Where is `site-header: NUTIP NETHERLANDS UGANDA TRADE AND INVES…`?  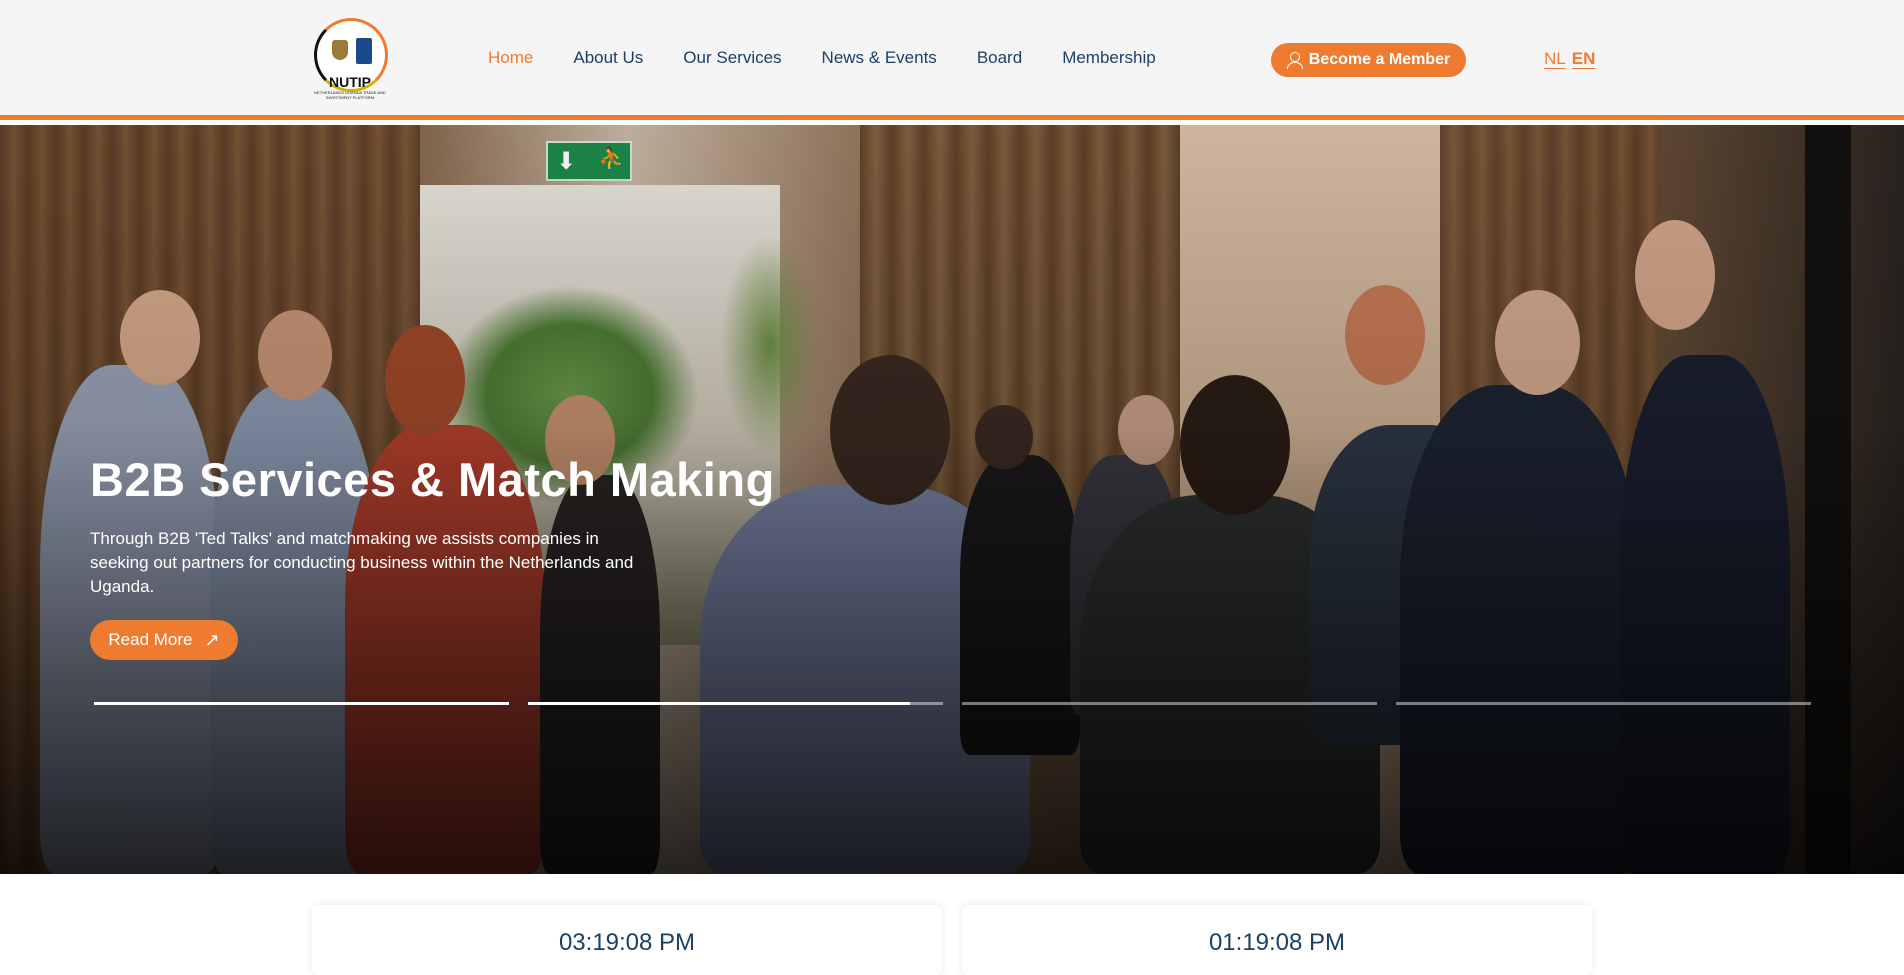 site-header: NUTIP NETHERLANDS UGANDA TRADE AND INVES… is located at coordinates (952, 60).